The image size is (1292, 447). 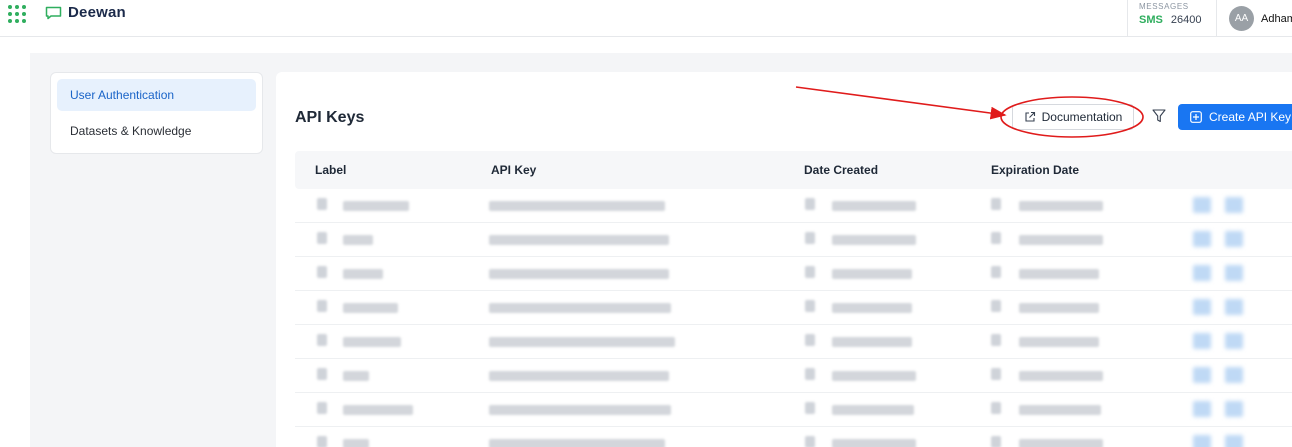 I want to click on sms-count: 26400, so click(x=1186, y=20).